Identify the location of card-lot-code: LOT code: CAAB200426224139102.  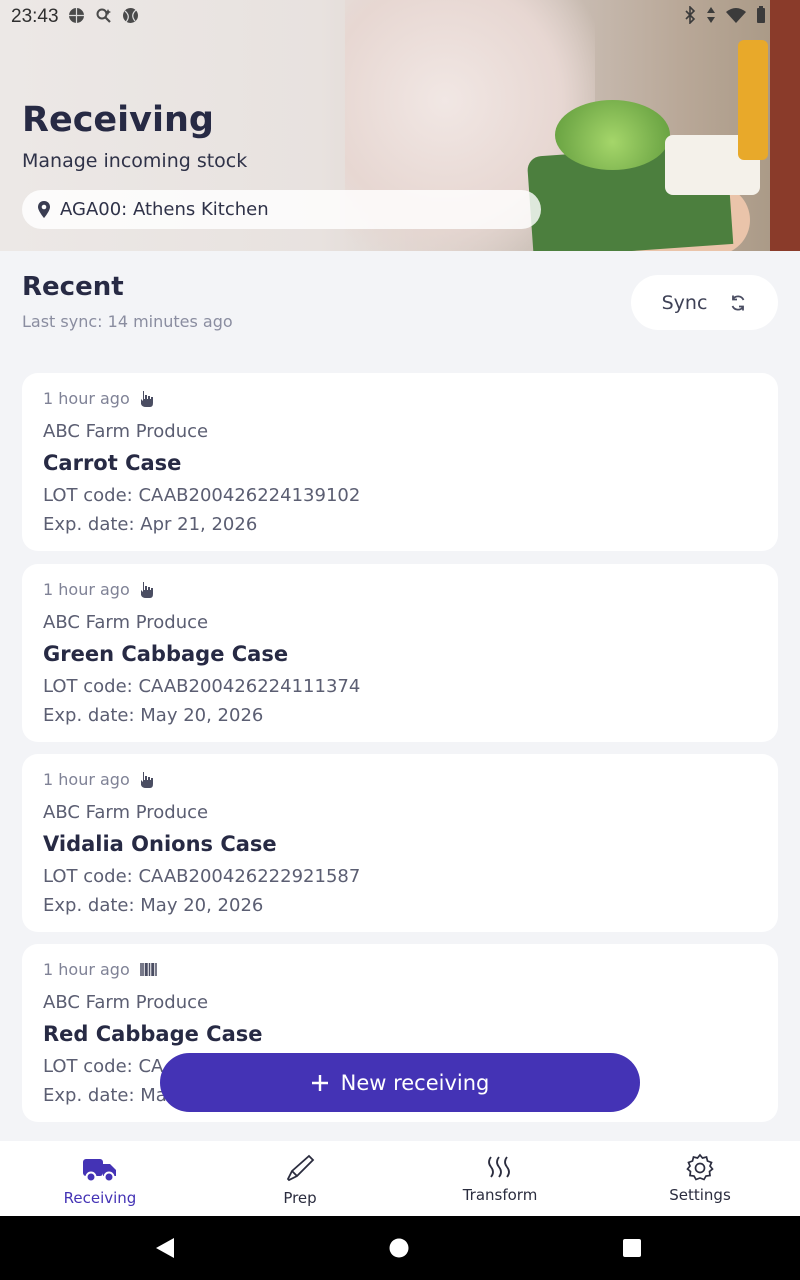
(202, 495).